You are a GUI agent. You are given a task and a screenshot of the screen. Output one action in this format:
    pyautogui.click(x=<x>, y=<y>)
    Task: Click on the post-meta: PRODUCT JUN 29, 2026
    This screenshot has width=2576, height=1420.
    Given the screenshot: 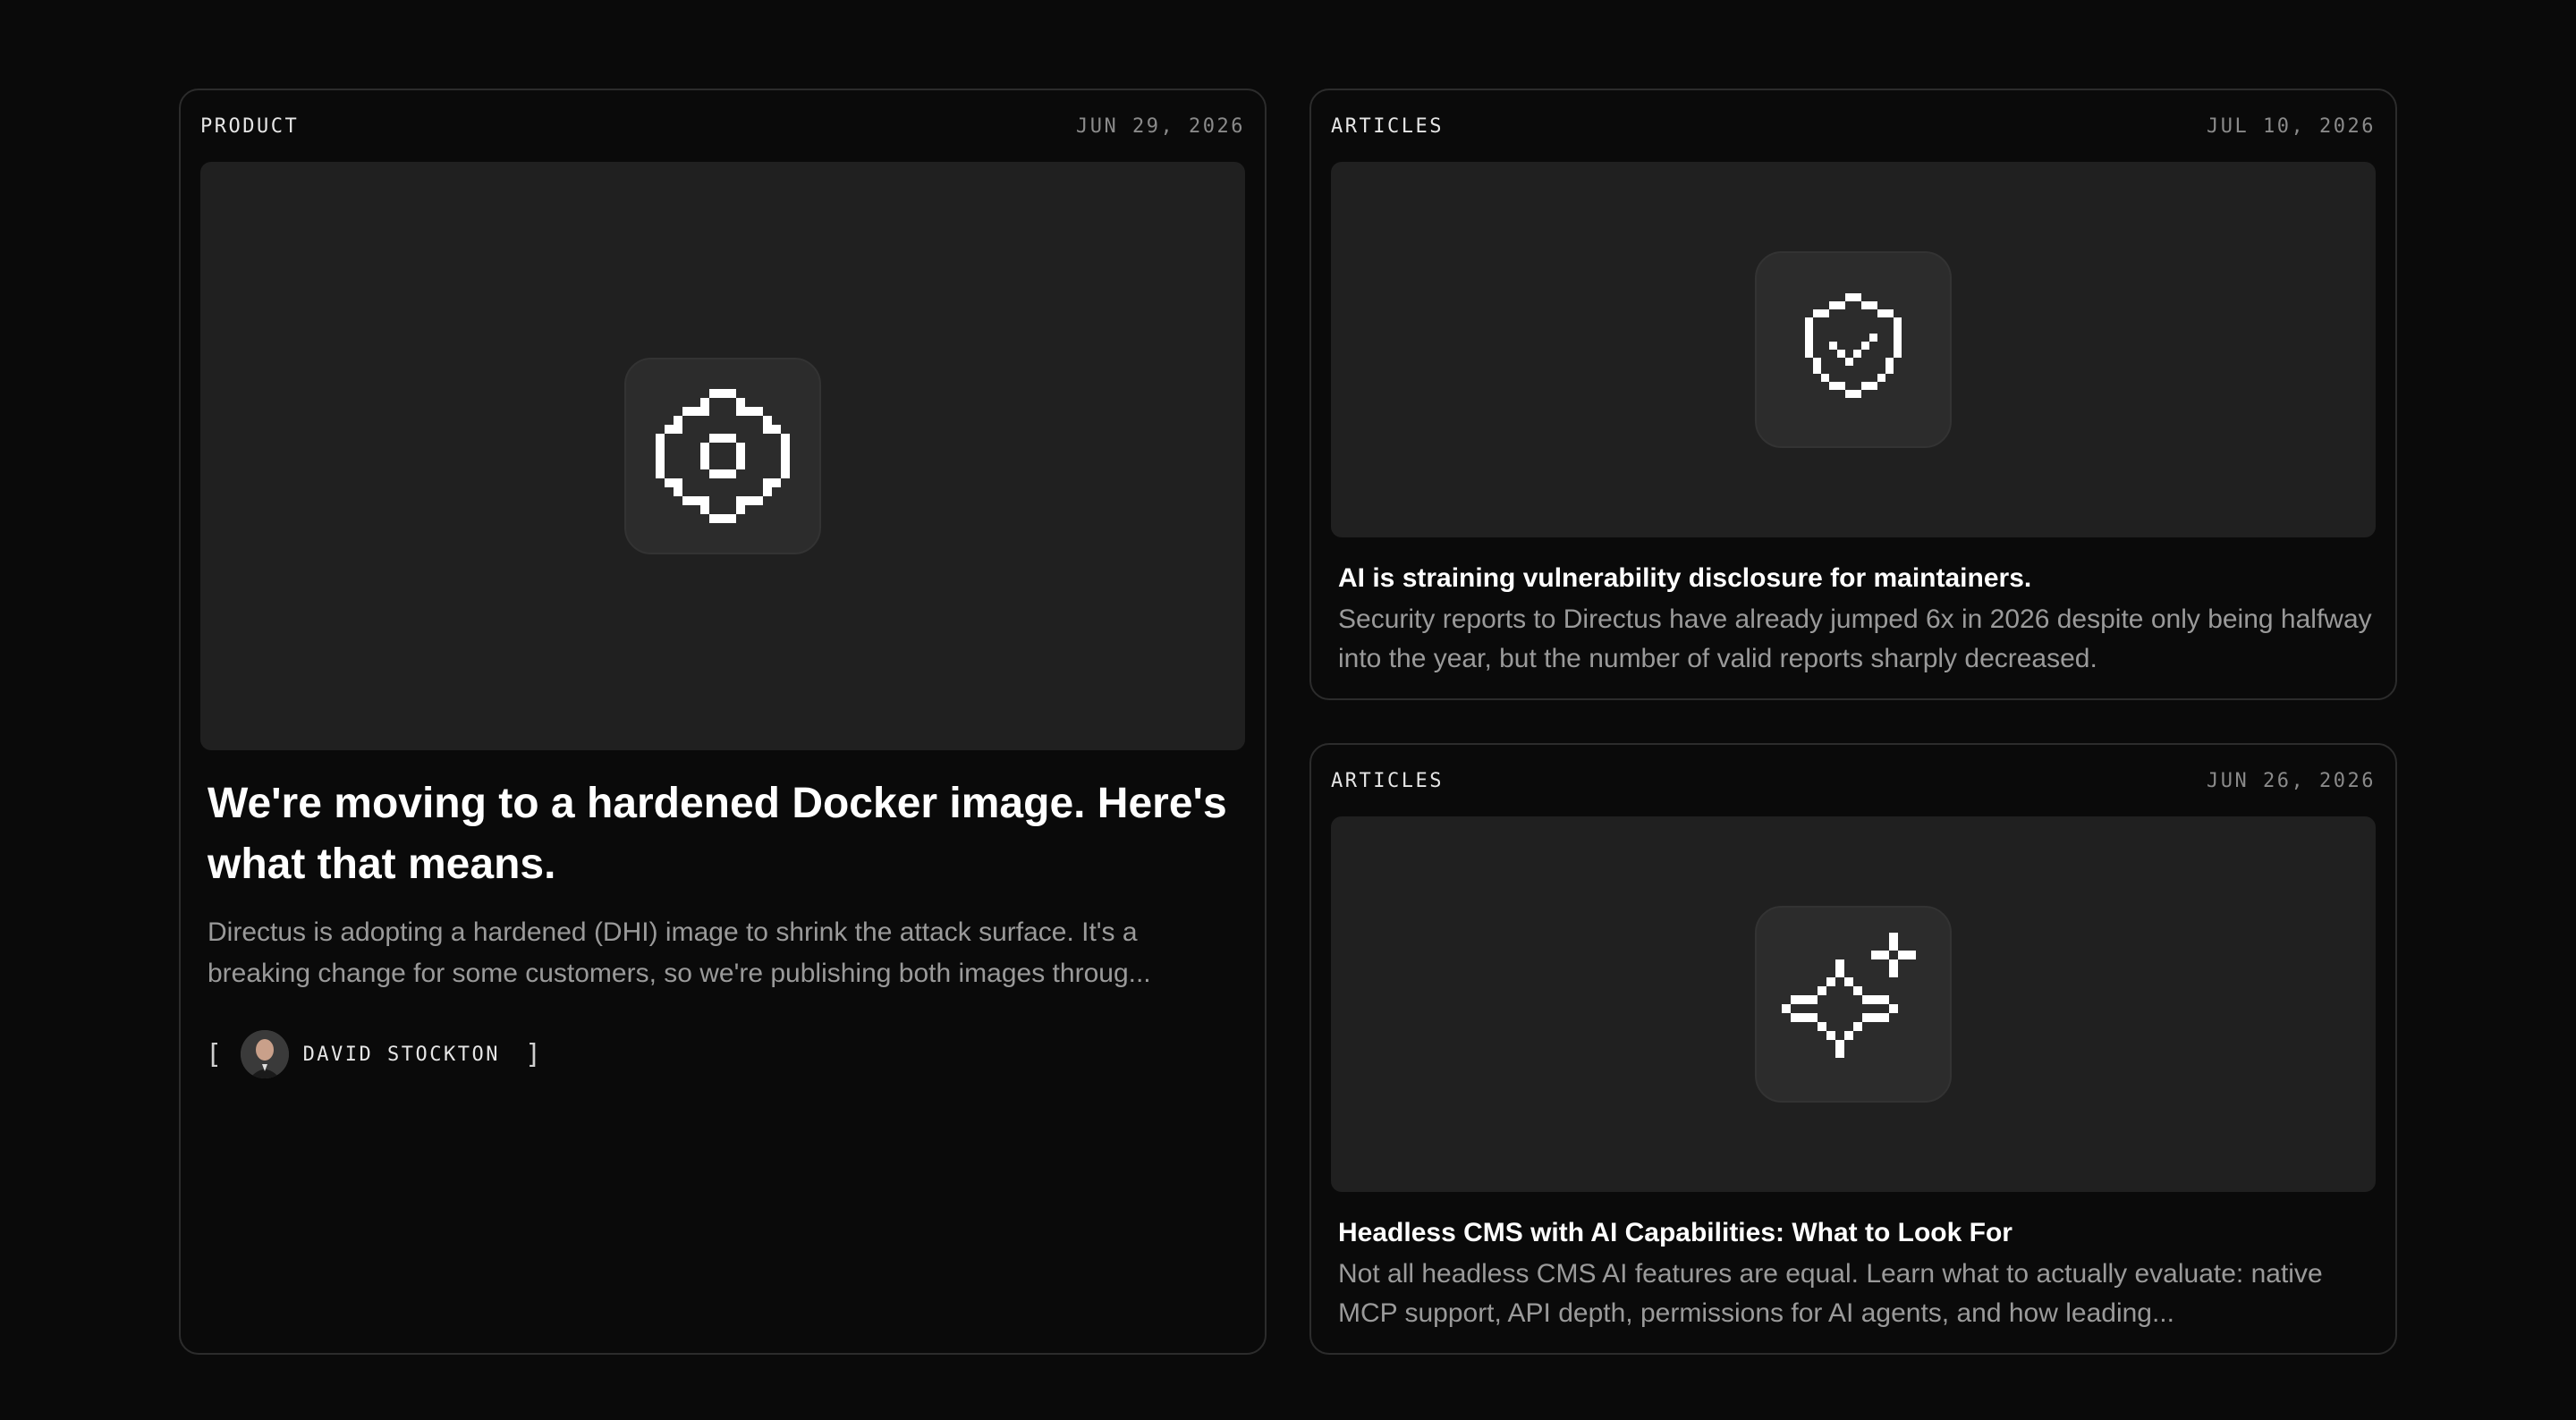 What is the action you would take?
    pyautogui.click(x=722, y=126)
    